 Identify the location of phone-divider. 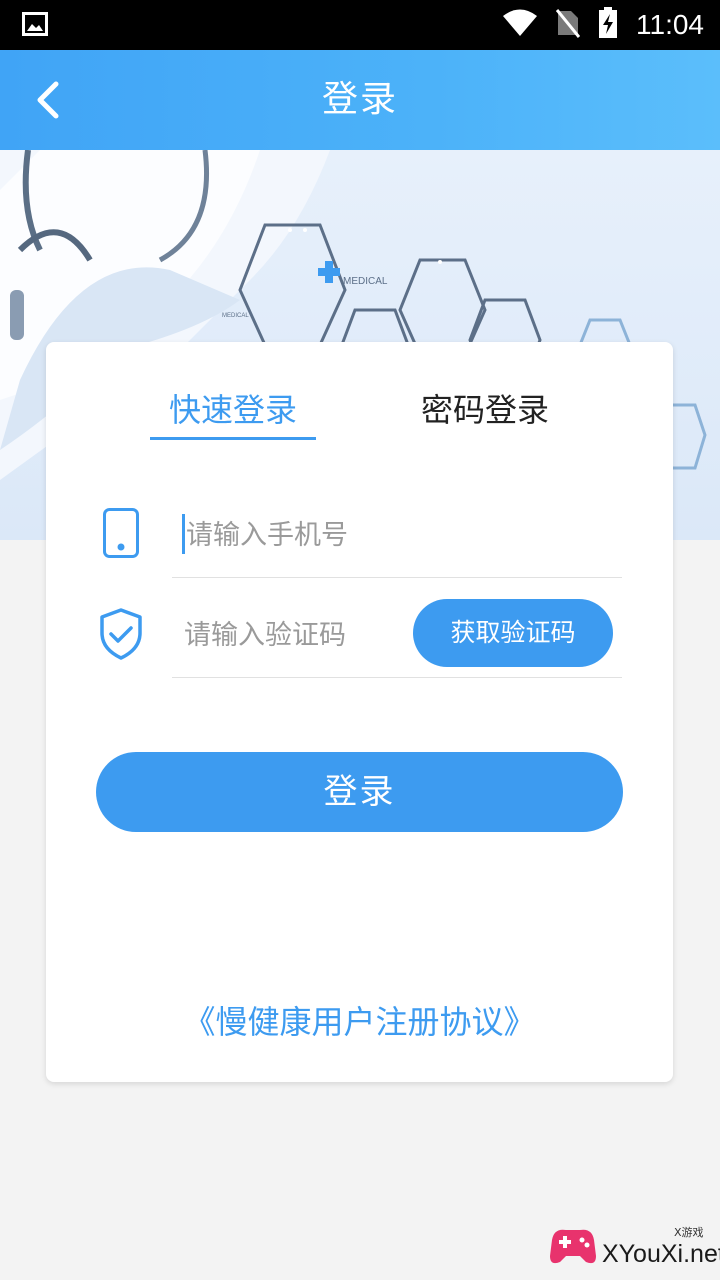
(397, 577).